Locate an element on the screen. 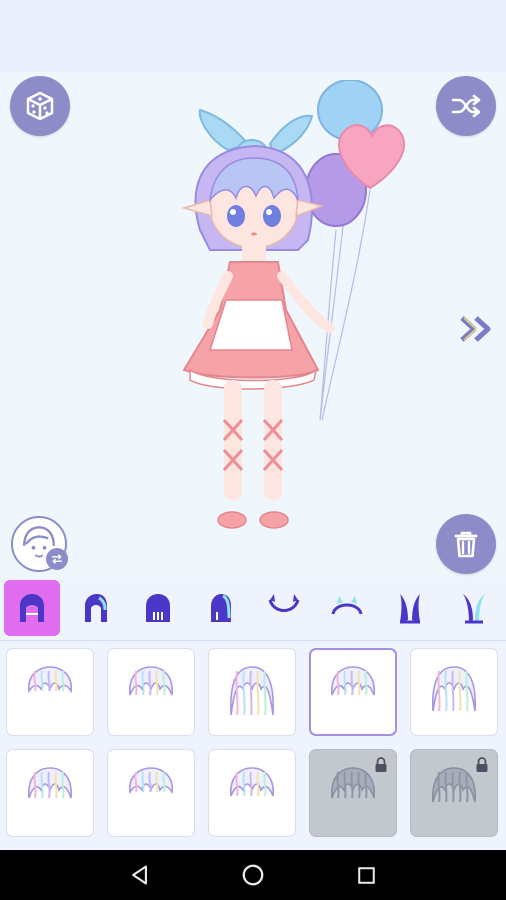  hair-curly-icon is located at coordinates (151, 781).